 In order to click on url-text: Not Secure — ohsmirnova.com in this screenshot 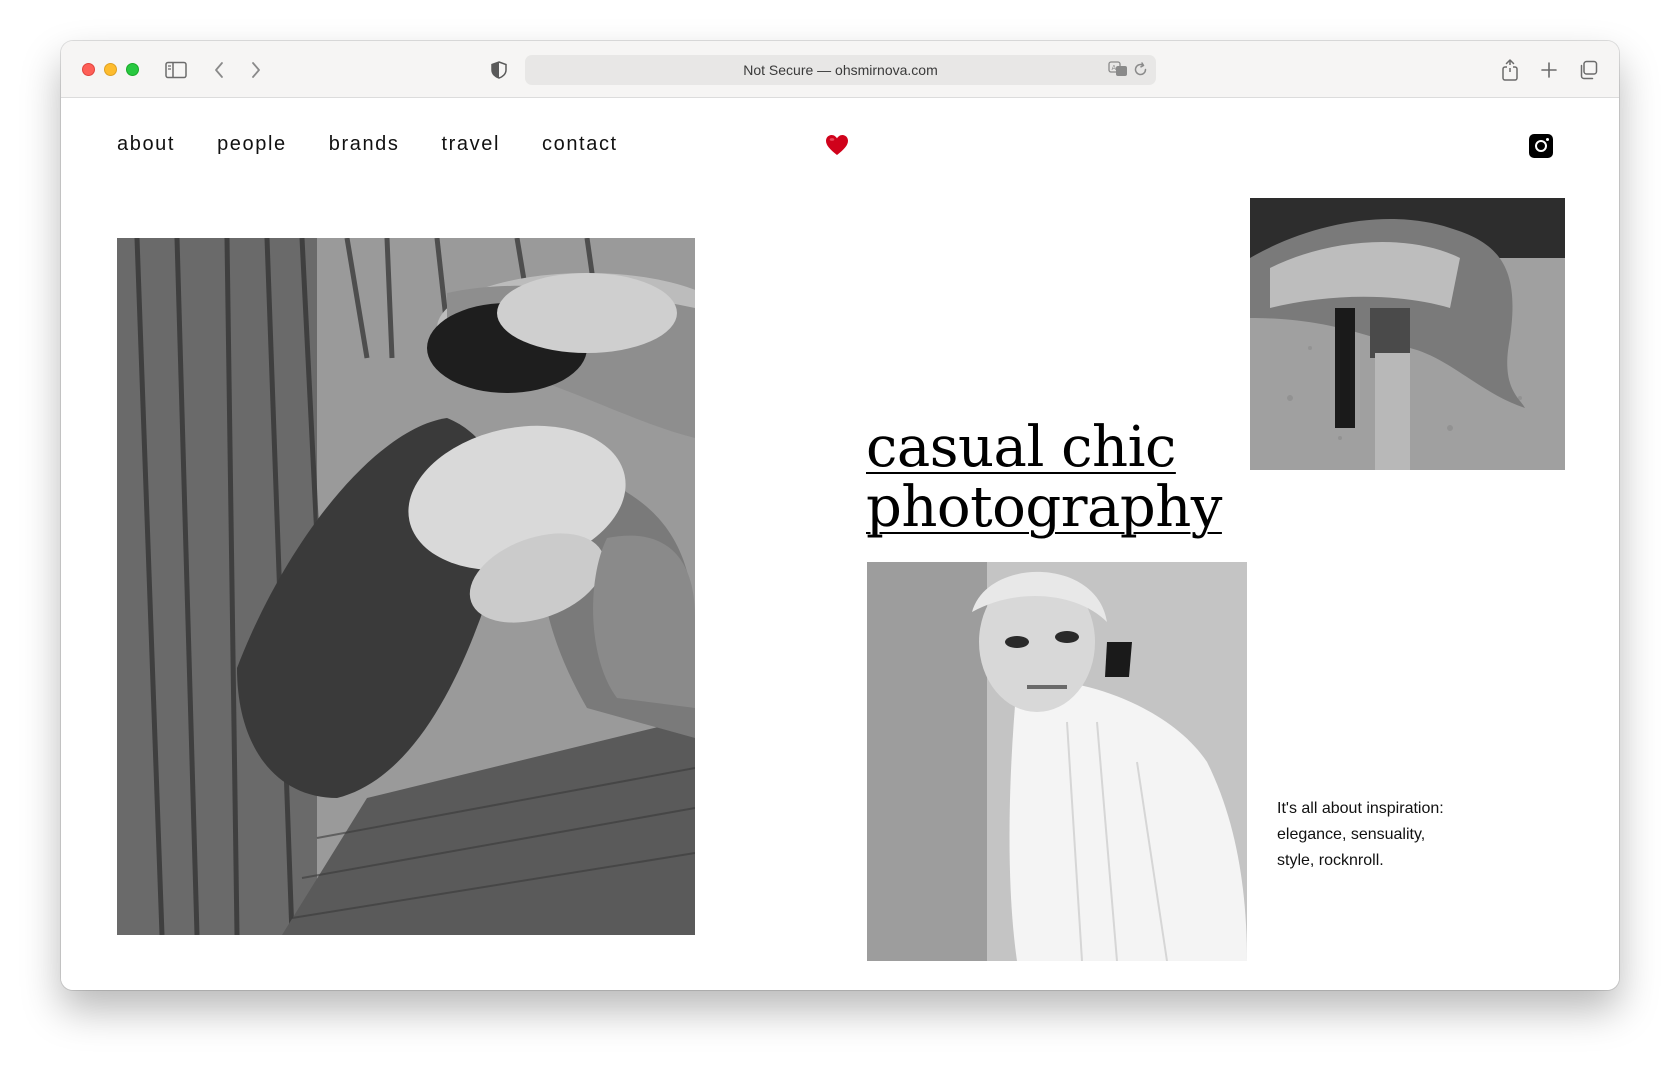, I will do `click(840, 70)`.